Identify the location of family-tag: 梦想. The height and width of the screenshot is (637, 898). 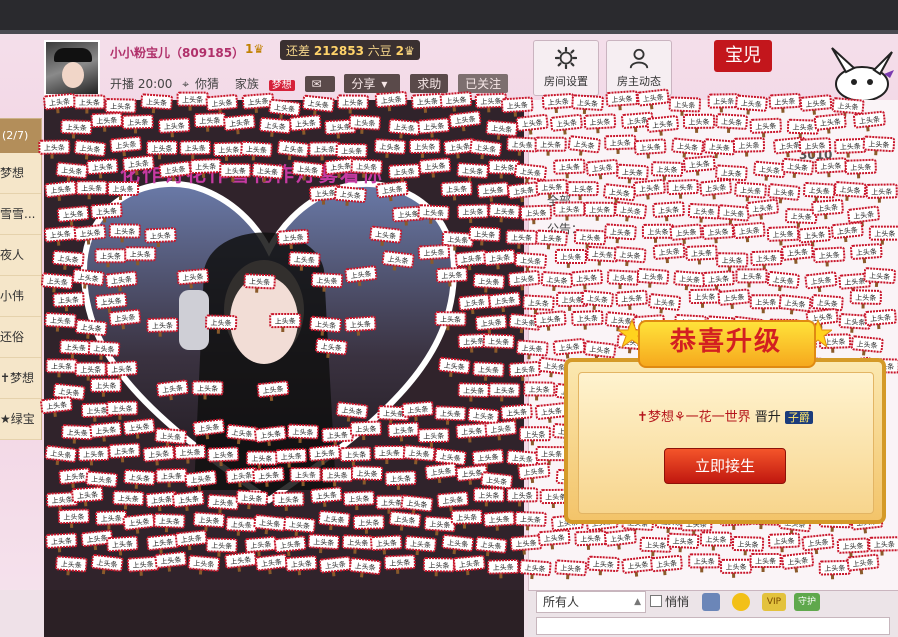
(281, 85).